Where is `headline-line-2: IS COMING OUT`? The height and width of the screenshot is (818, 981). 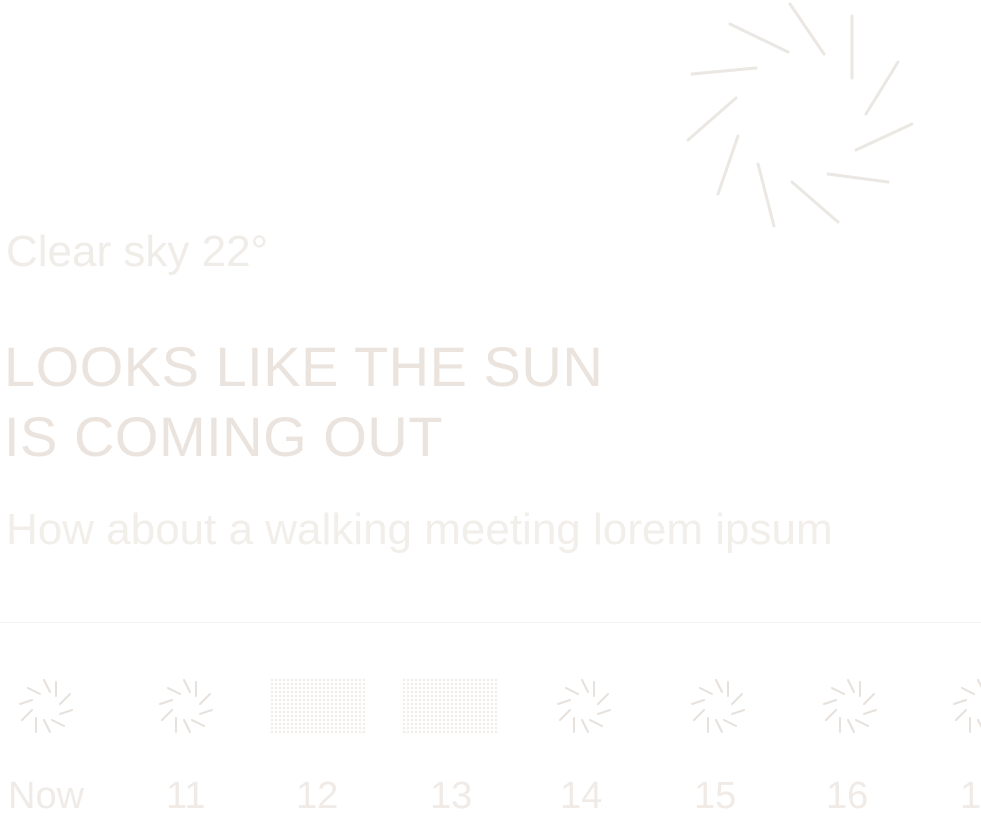
headline-line-2: IS COMING OUT is located at coordinates (223, 436).